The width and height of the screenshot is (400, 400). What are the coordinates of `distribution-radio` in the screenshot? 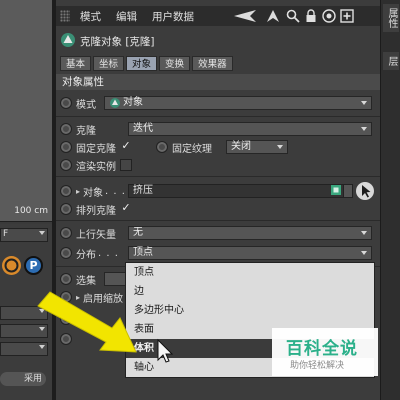 It's located at (66, 253).